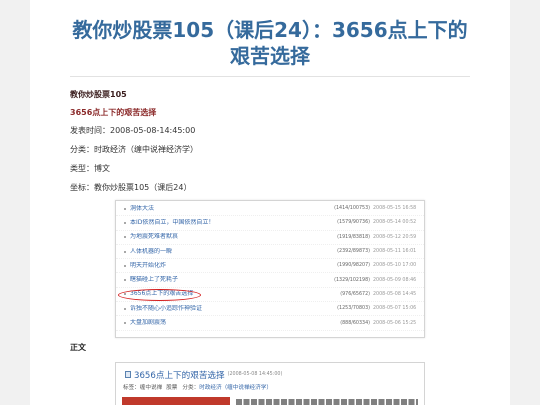 This screenshot has width=540, height=405. What do you see at coordinates (270, 76) in the screenshot?
I see `title-divider` at bounding box center [270, 76].